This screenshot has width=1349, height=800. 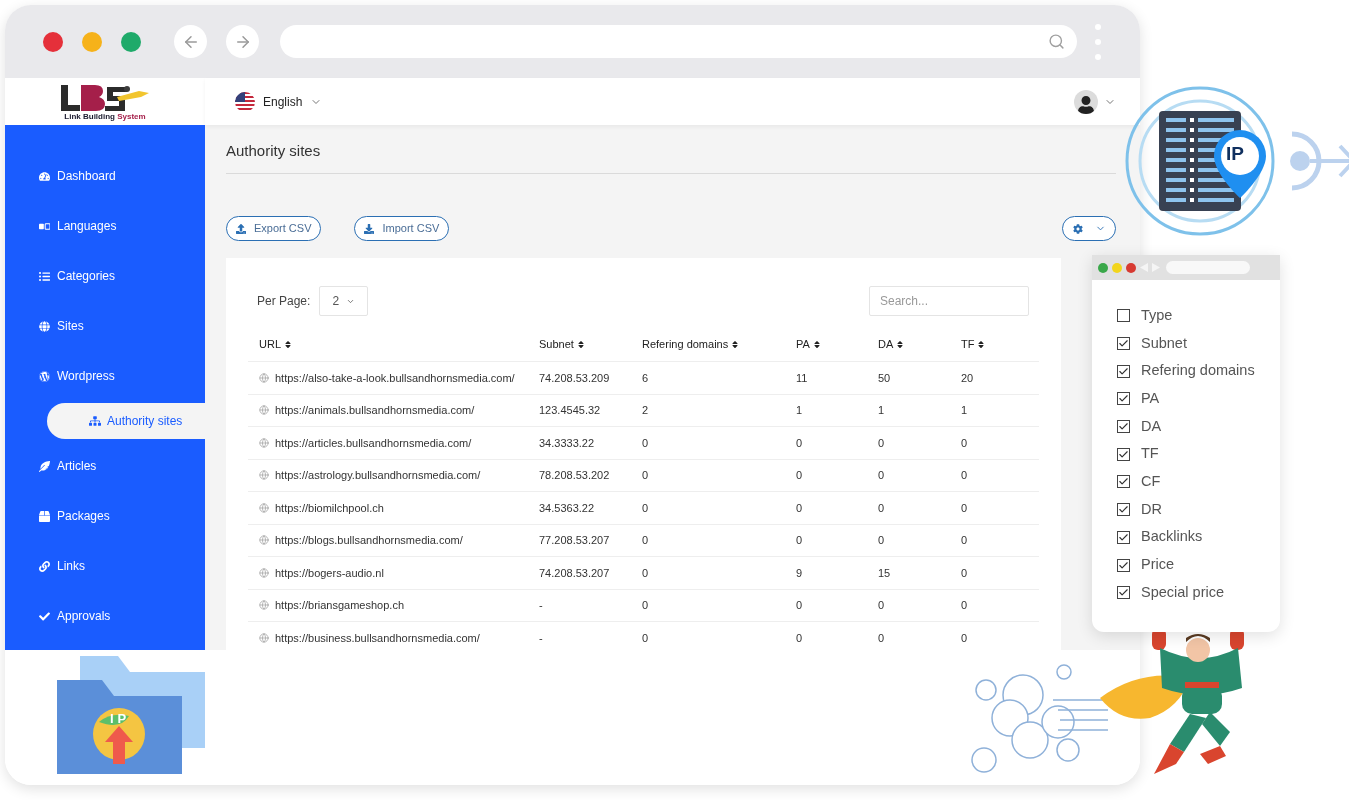 I want to click on column-header: DA, so click(x=919, y=344).